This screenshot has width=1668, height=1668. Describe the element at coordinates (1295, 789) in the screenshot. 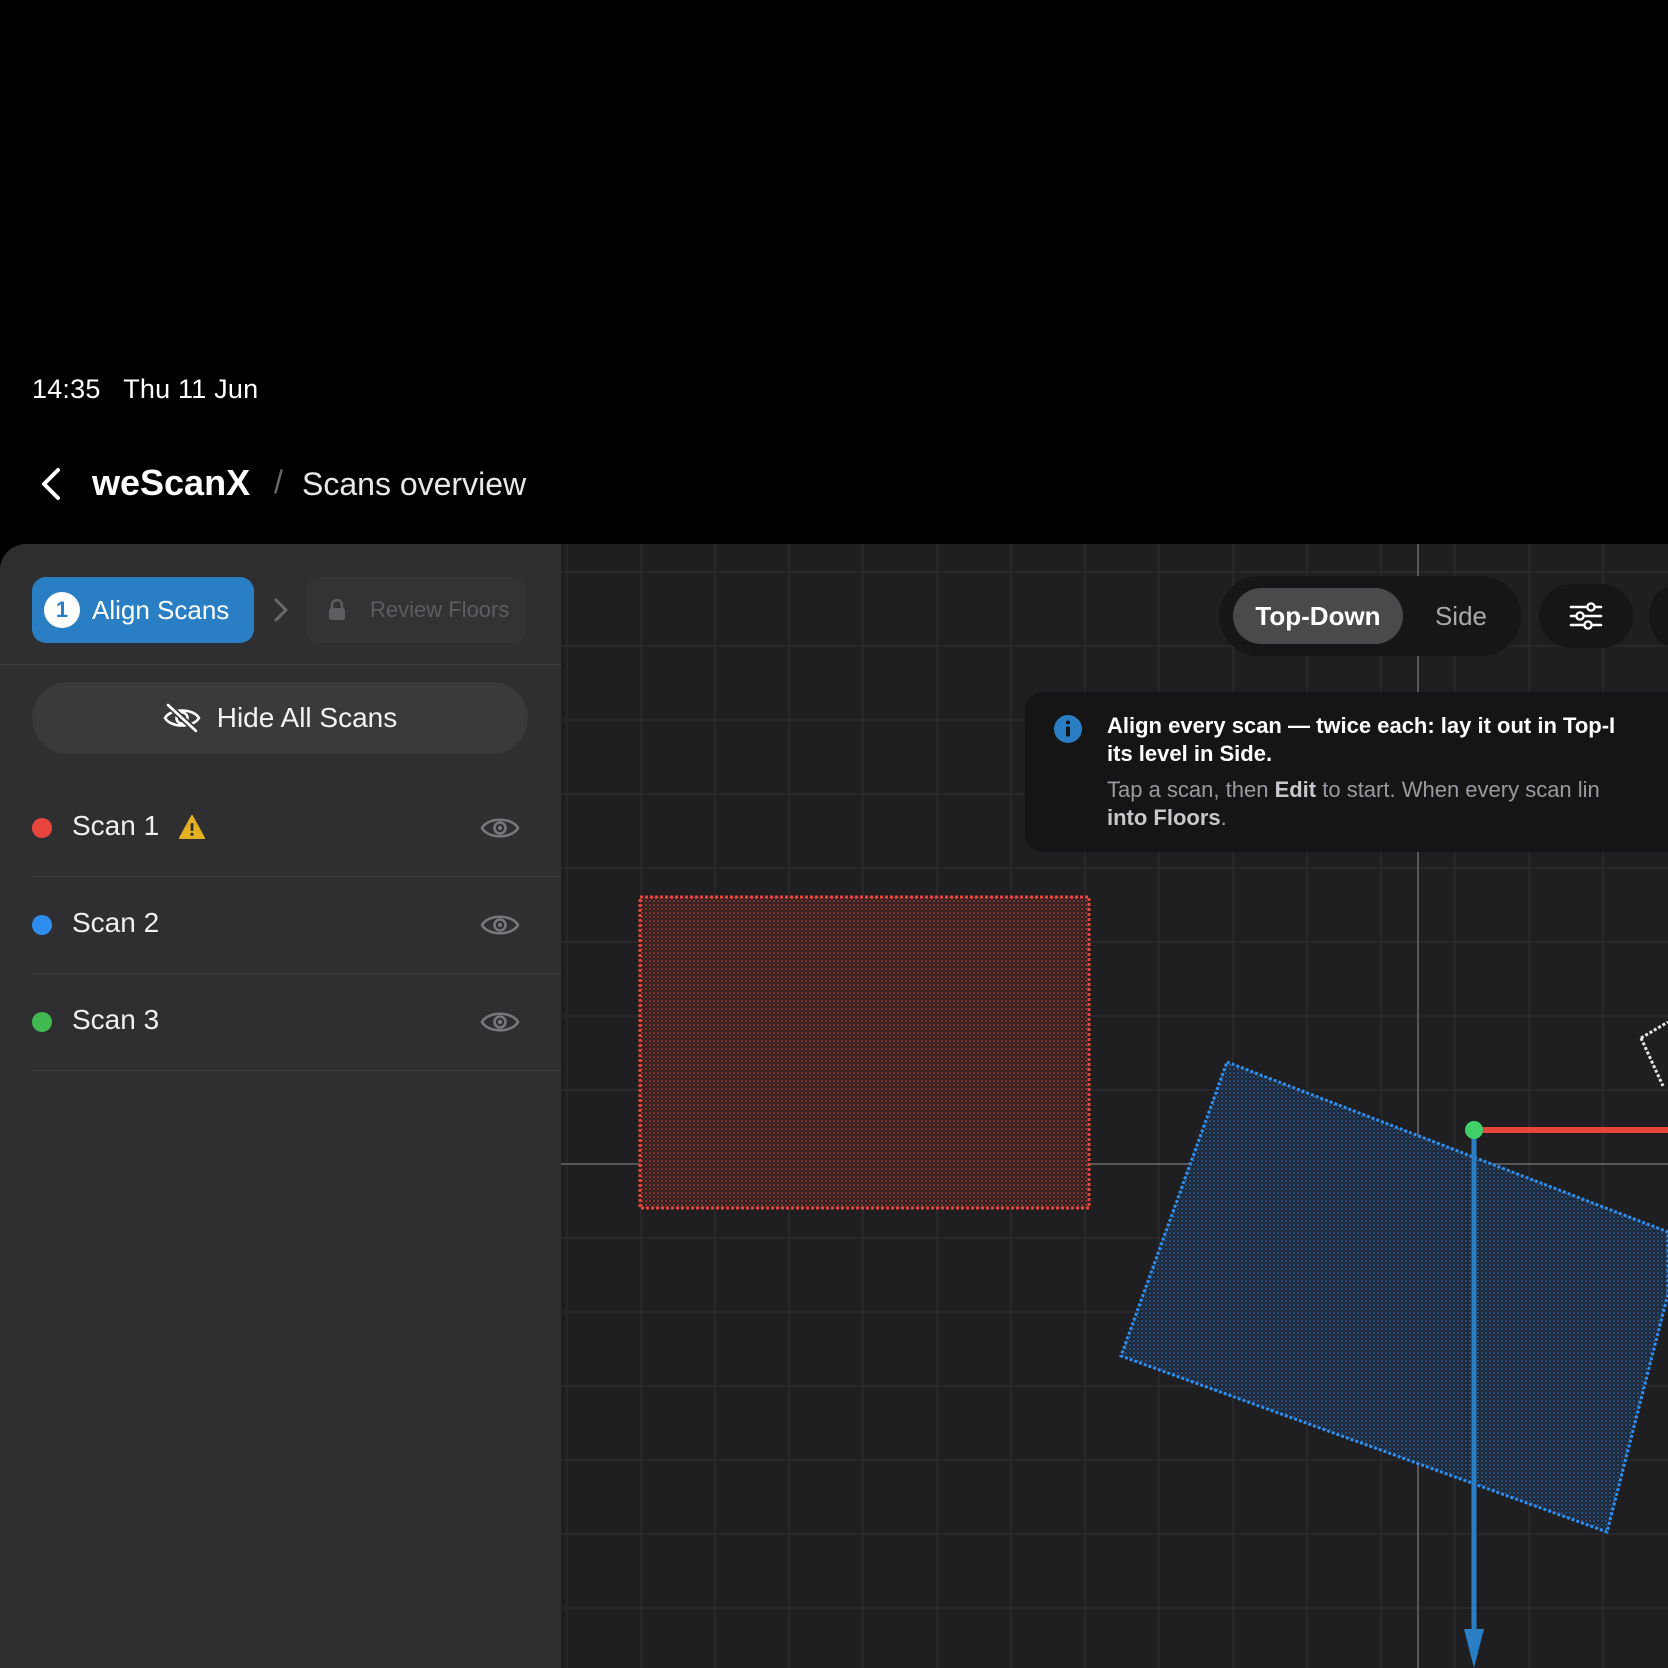

I see `info-body-edit: Edit` at that location.